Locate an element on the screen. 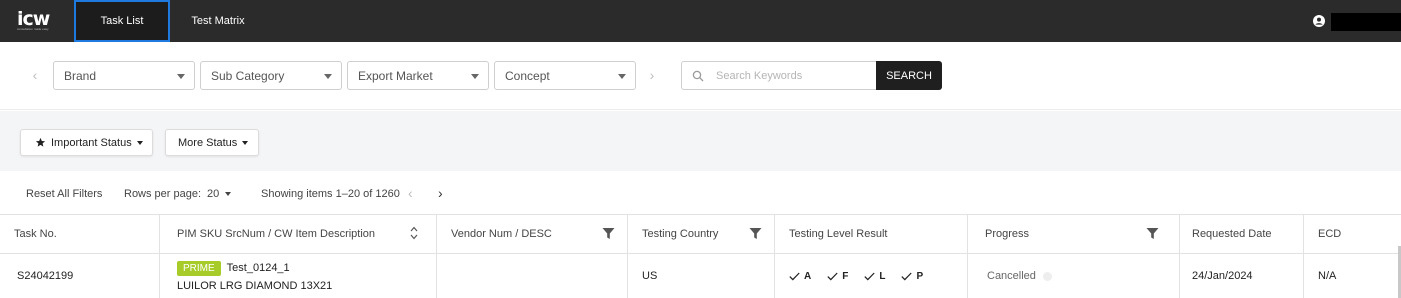  prev-page-icon: ‹ is located at coordinates (410, 193).